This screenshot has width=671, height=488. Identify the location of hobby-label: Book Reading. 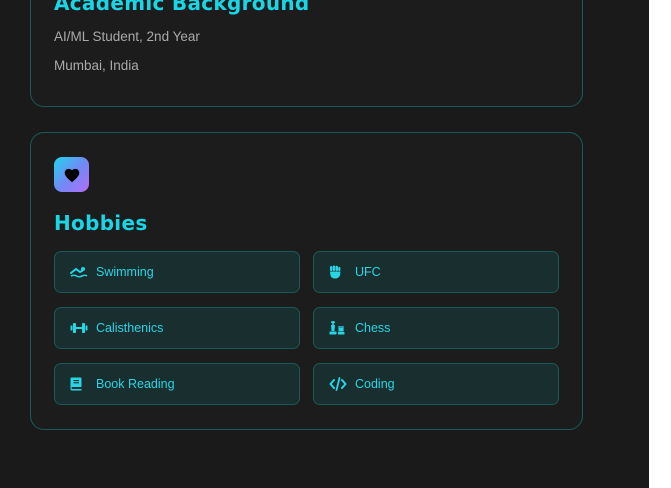
(135, 384).